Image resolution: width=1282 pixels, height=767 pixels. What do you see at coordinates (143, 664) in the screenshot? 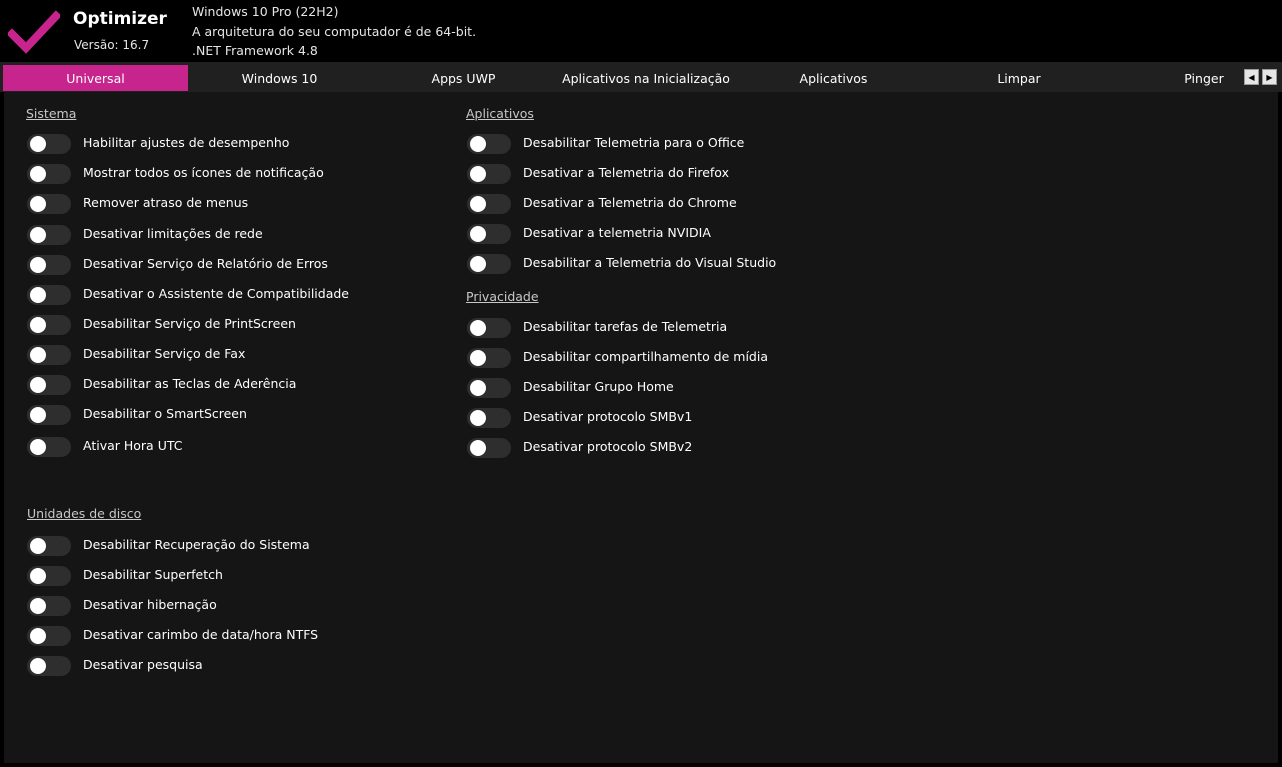
I see `option-label: Desativar pesquisa` at bounding box center [143, 664].